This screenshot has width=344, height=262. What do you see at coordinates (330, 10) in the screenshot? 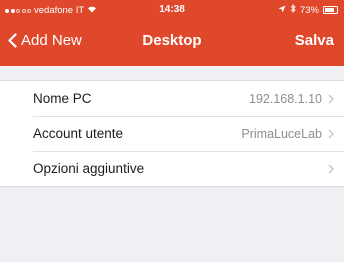
I see `battery-icon` at bounding box center [330, 10].